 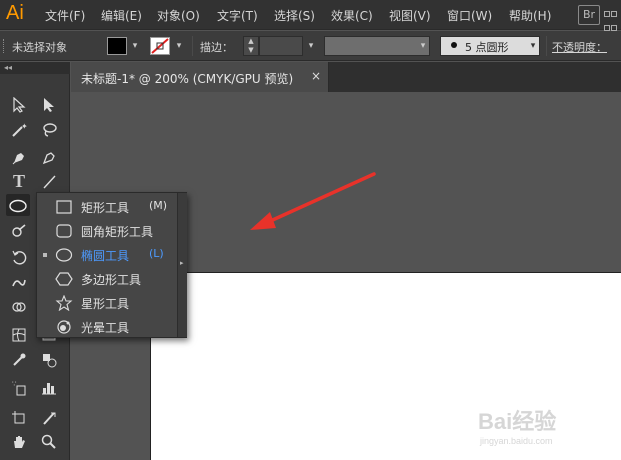 I want to click on stroke-weight-dropdown-icon: ▾, so click(x=311, y=46).